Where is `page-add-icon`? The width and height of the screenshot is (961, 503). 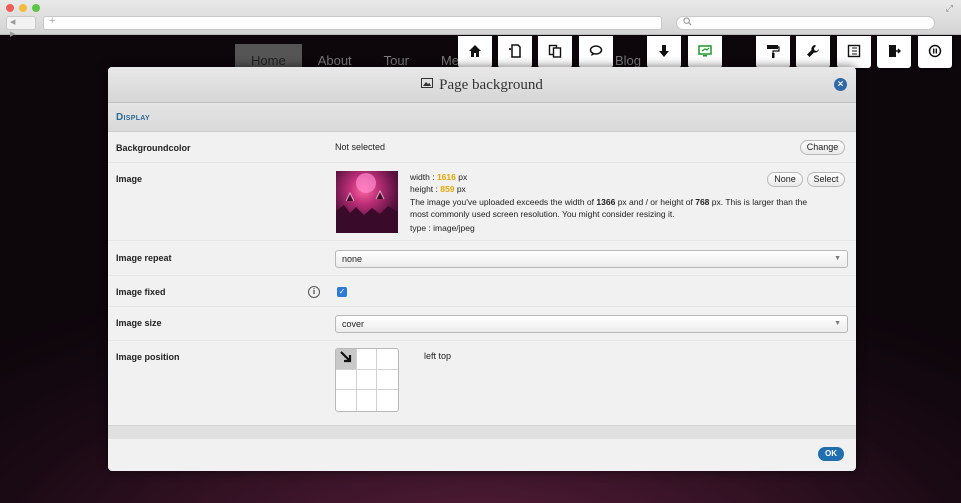 page-add-icon is located at coordinates (515, 52).